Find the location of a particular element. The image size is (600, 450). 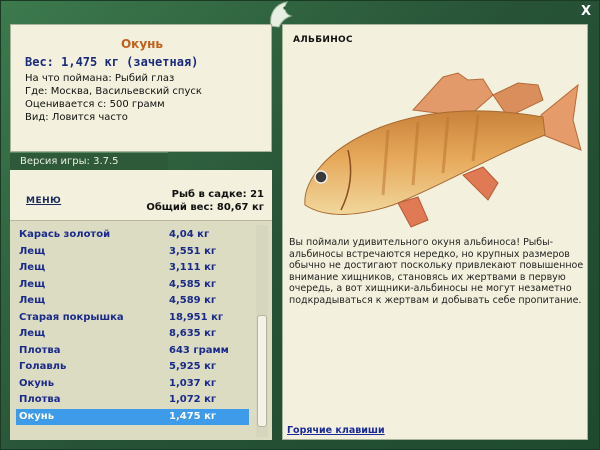

catch-list-row: Лещ 4,589 кг is located at coordinates (132, 301).